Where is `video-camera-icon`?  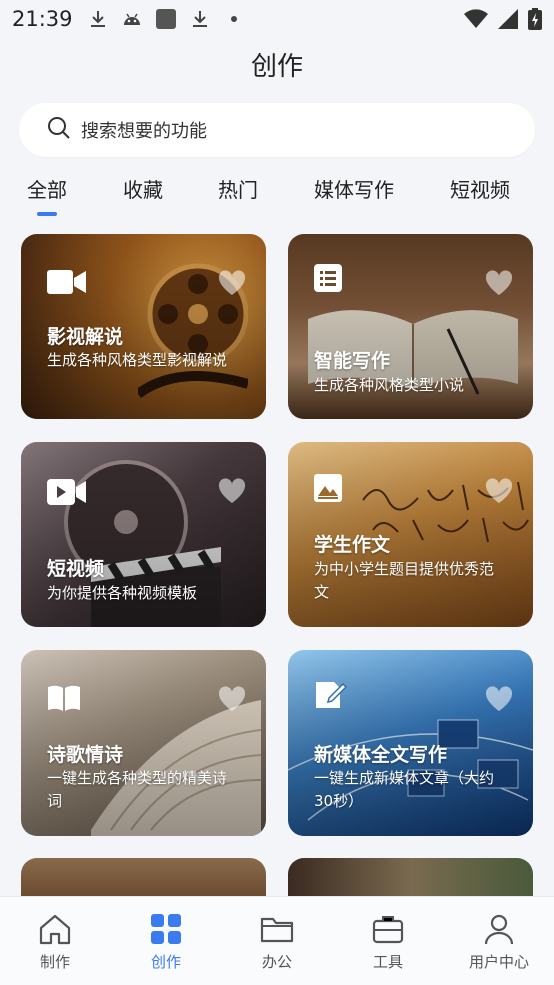 video-camera-icon is located at coordinates (66, 282).